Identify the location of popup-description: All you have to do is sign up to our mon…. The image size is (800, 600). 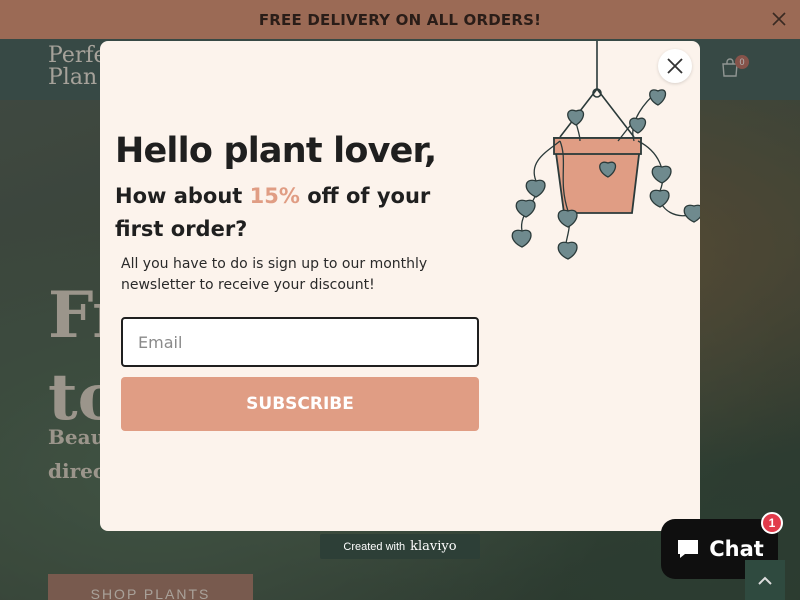
(274, 274).